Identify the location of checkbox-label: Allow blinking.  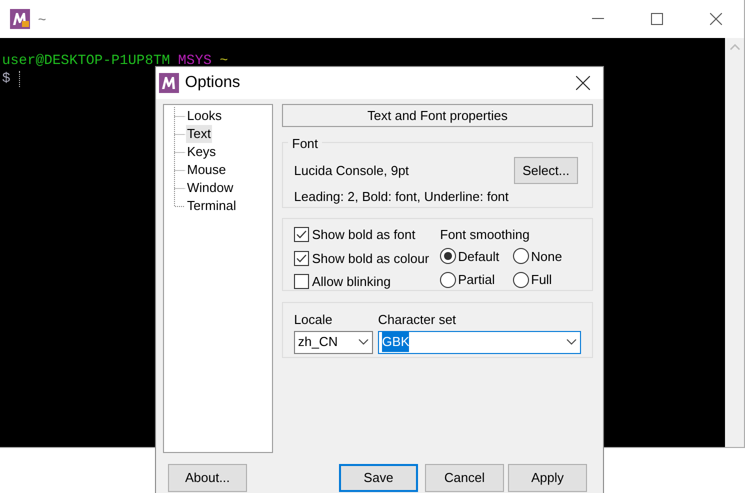
(351, 282).